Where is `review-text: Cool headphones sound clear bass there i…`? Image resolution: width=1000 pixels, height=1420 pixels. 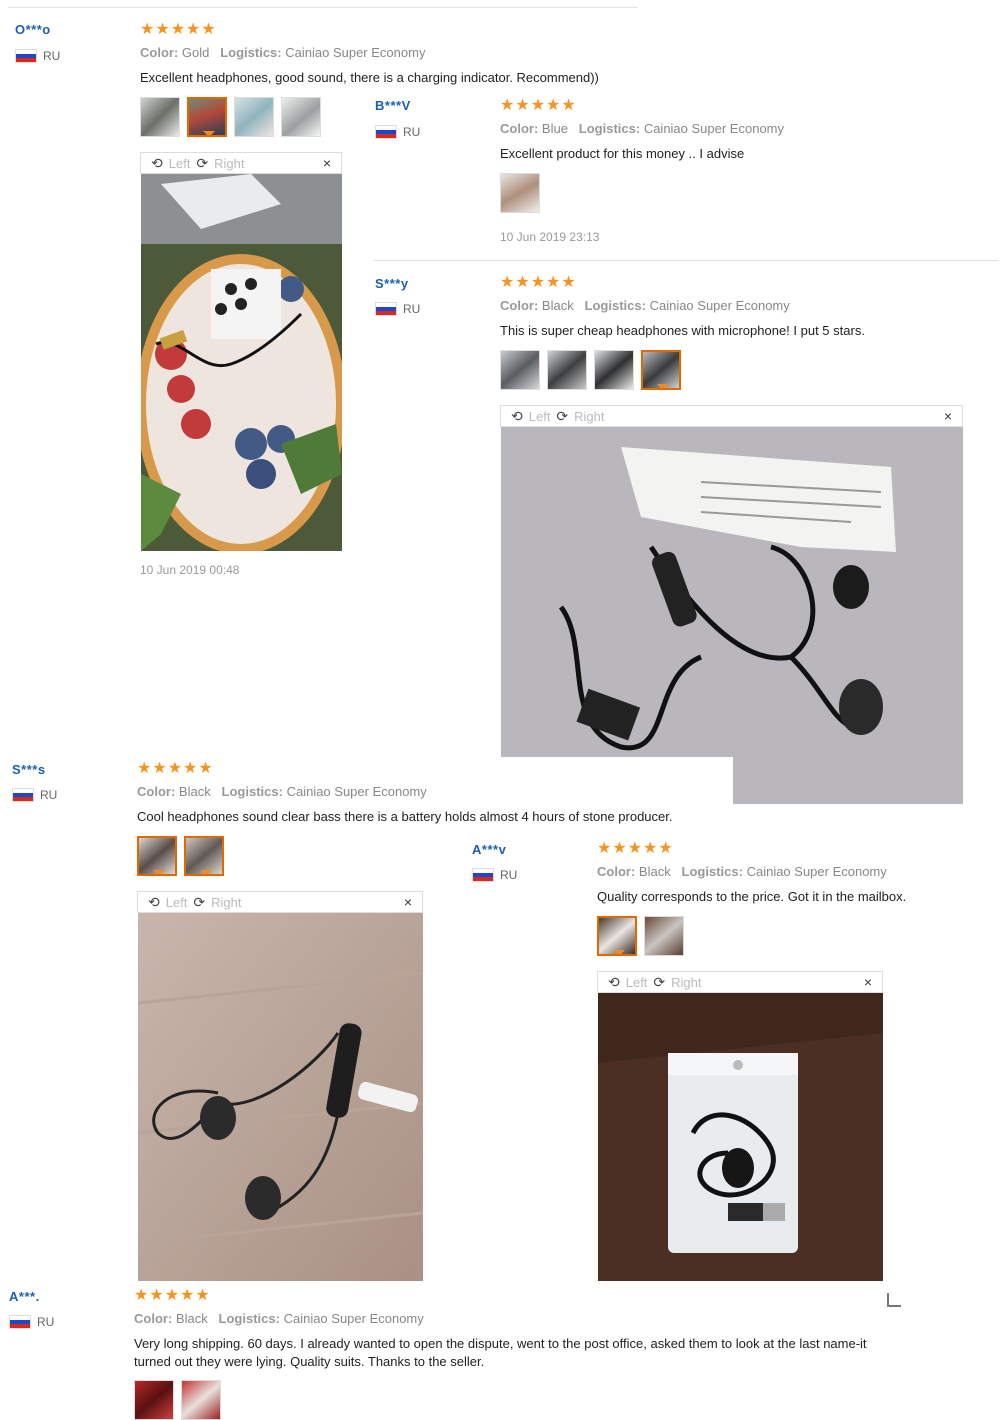 review-text: Cool headphones sound clear bass there i… is located at coordinates (405, 816).